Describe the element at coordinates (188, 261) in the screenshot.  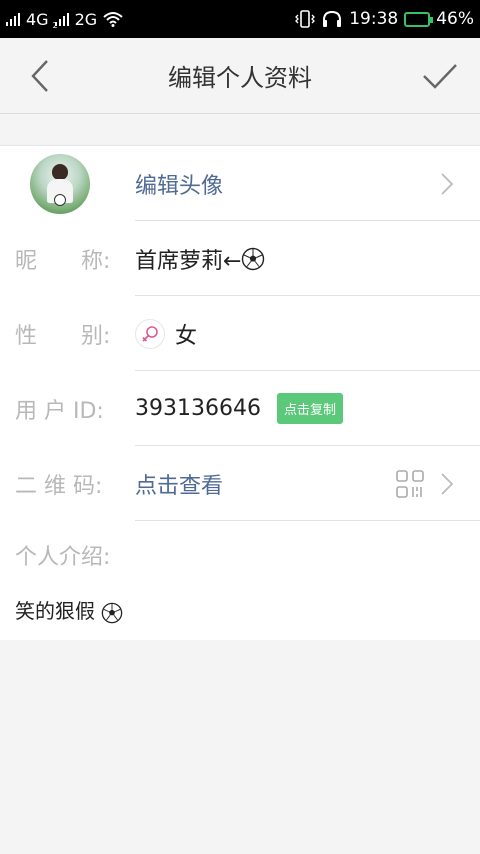
I see `nickname-value: 首席萝莉←` at that location.